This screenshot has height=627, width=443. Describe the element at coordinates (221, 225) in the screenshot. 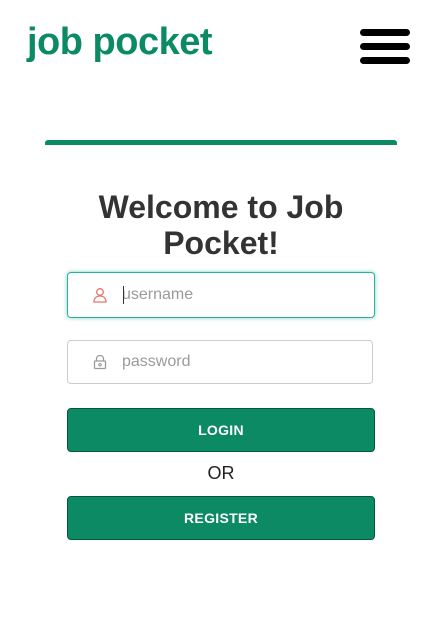

I see `page-title: Welcome to Job Pocket!` at that location.